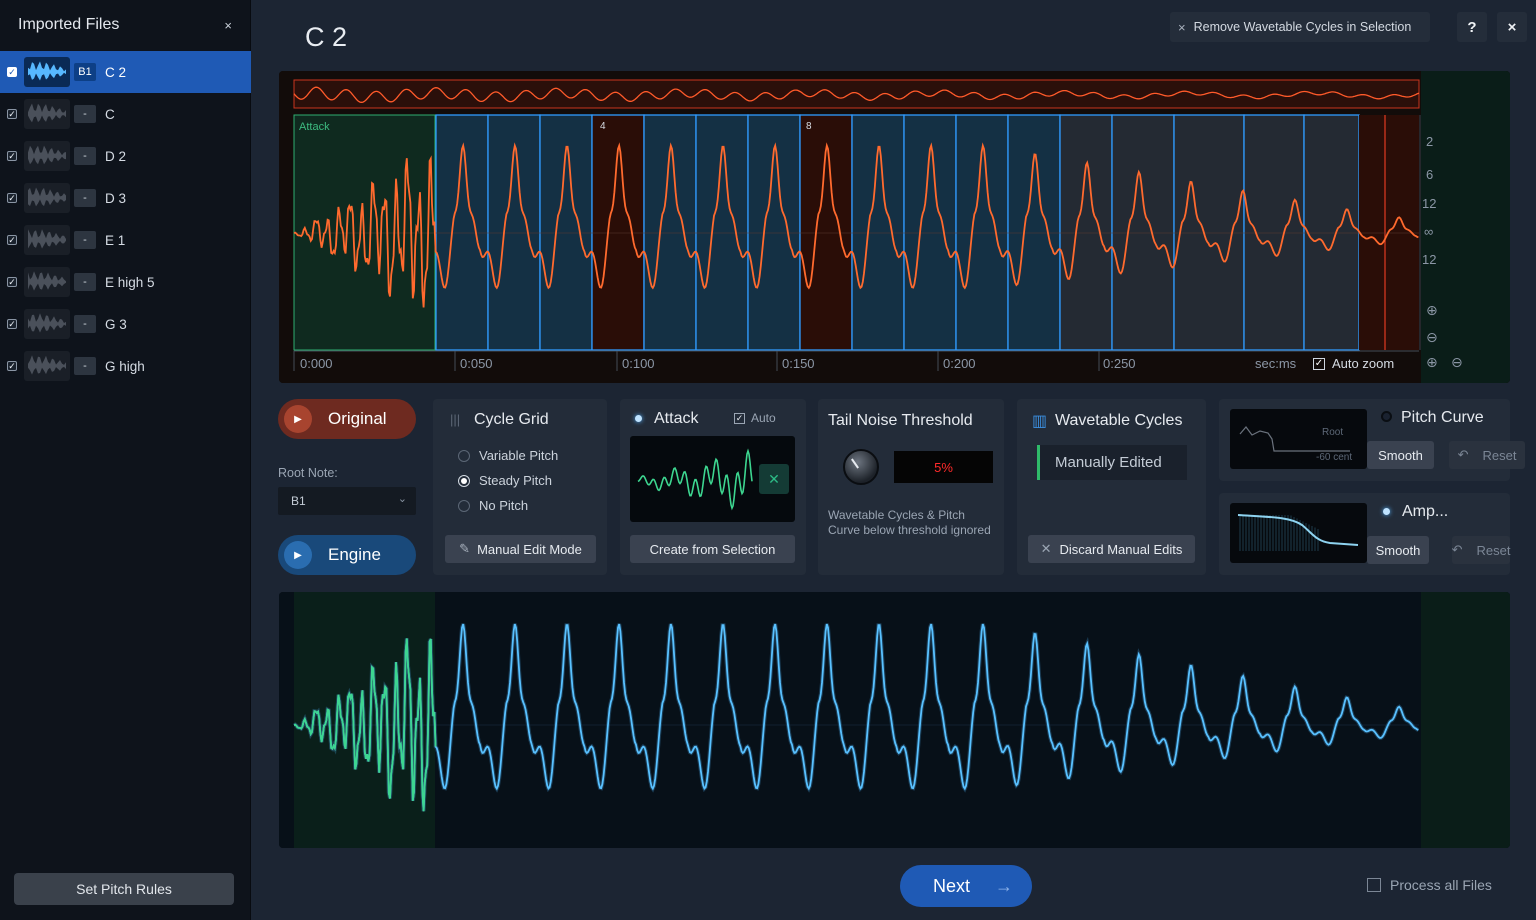 The width and height of the screenshot is (1536, 920). Describe the element at coordinates (774, 479) in the screenshot. I see `remove-attack-icon: ✕` at that location.